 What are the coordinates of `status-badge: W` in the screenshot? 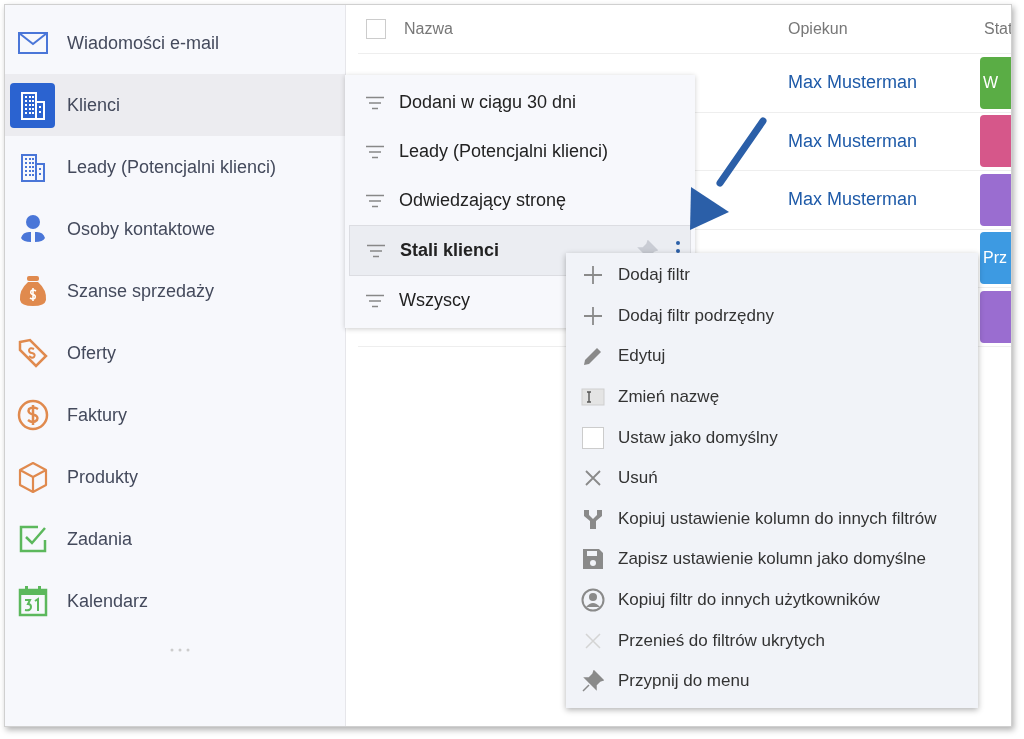 It's located at (995, 82).